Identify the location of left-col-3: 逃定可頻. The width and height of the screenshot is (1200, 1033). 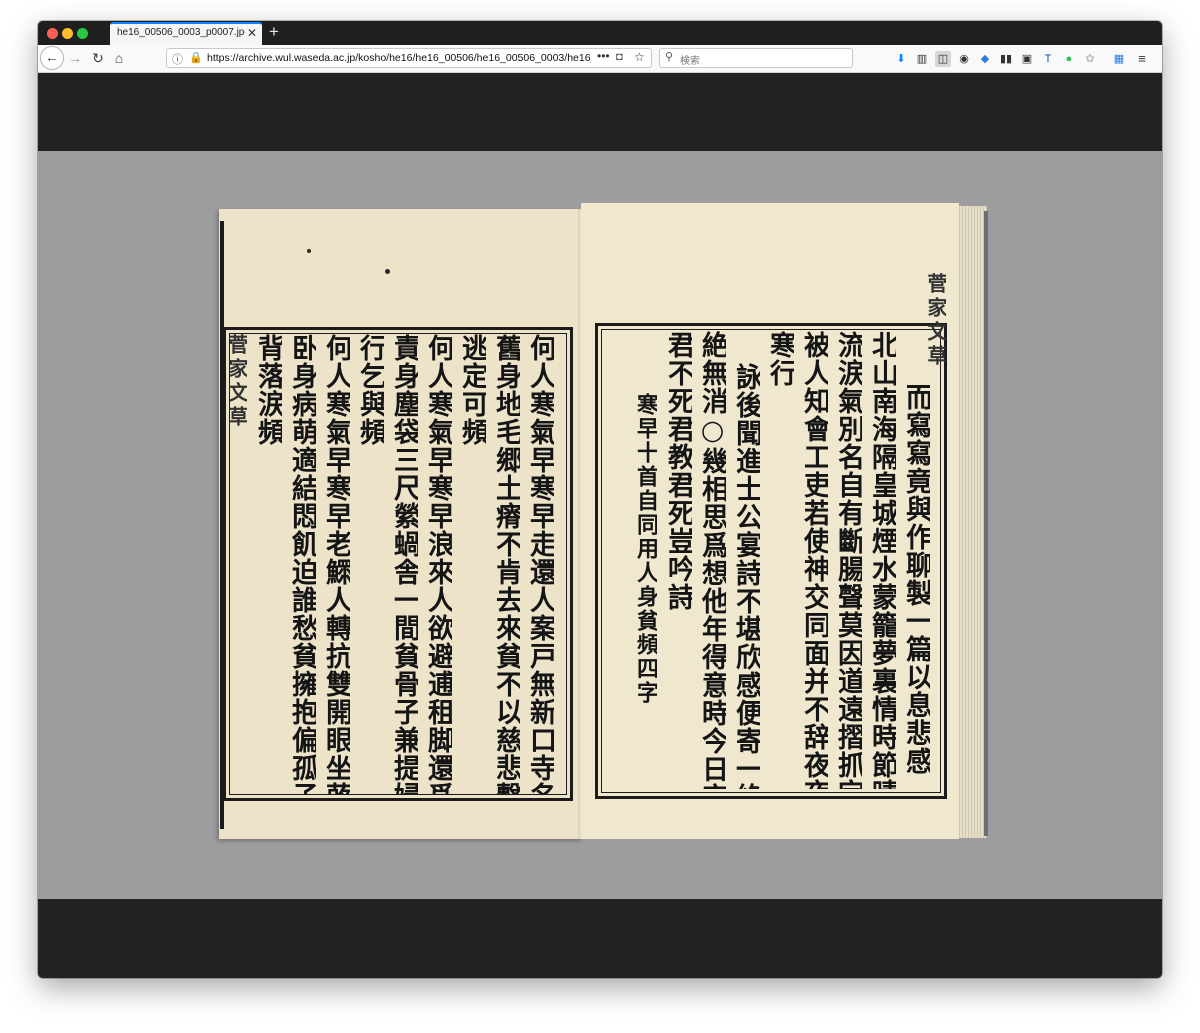
(472, 390).